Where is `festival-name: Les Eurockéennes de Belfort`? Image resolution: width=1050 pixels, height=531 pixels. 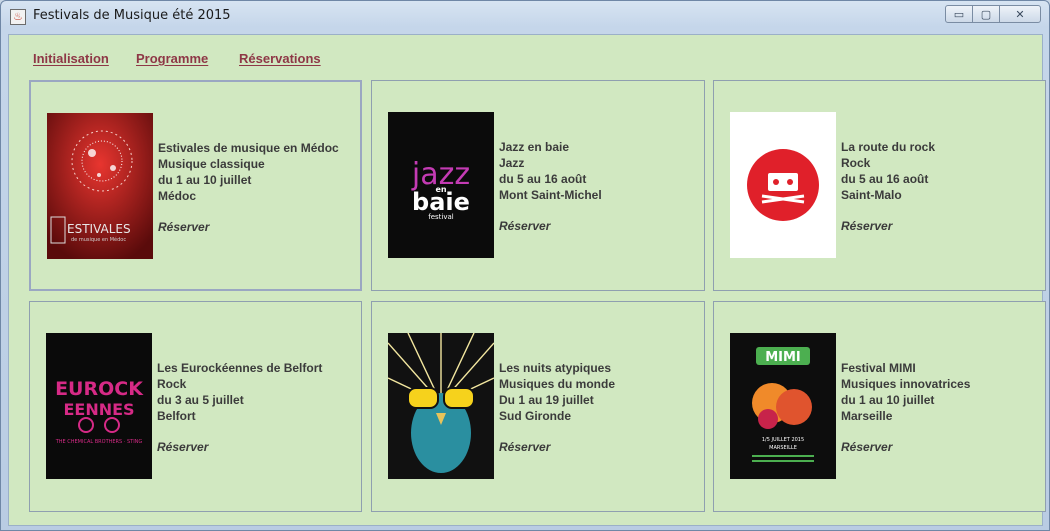 festival-name: Les Eurockéennes de Belfort is located at coordinates (240, 368).